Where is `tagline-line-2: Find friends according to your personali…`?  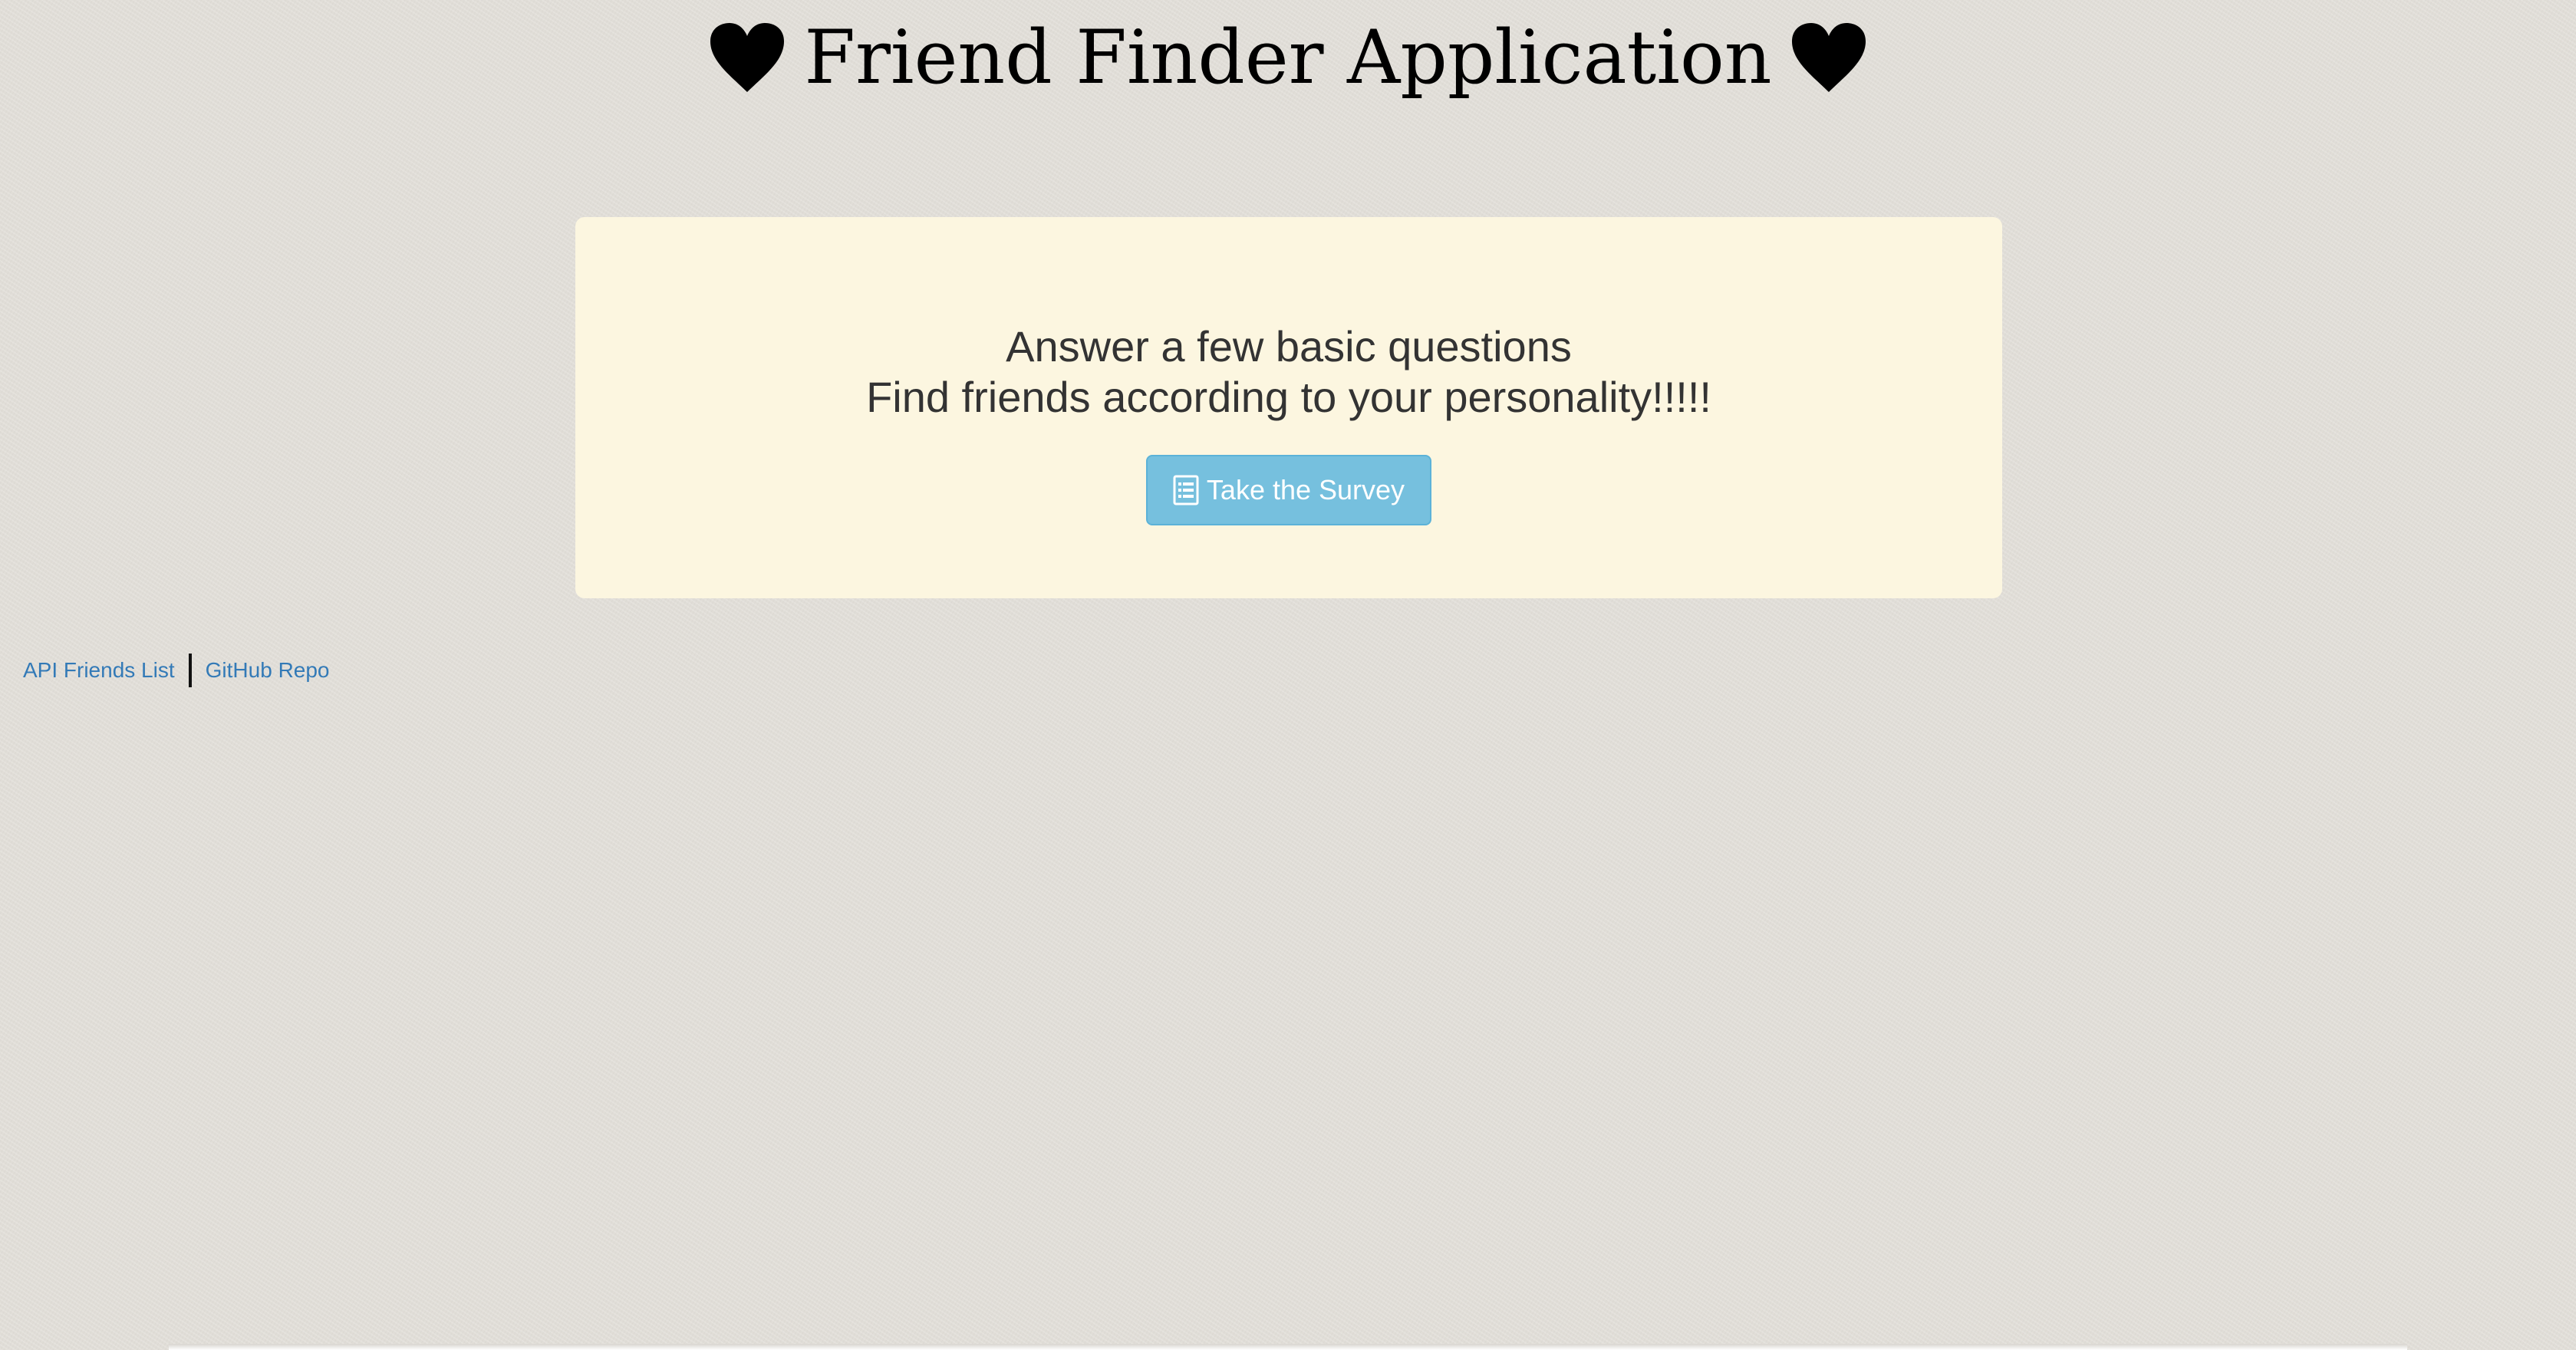 tagline-line-2: Find friends according to your personali… is located at coordinates (1288, 397).